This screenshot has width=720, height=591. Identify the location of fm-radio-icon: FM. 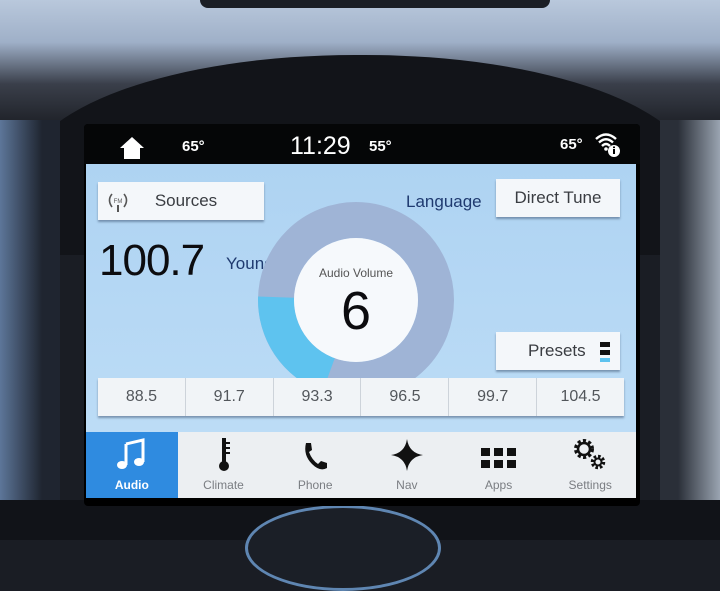
(118, 204).